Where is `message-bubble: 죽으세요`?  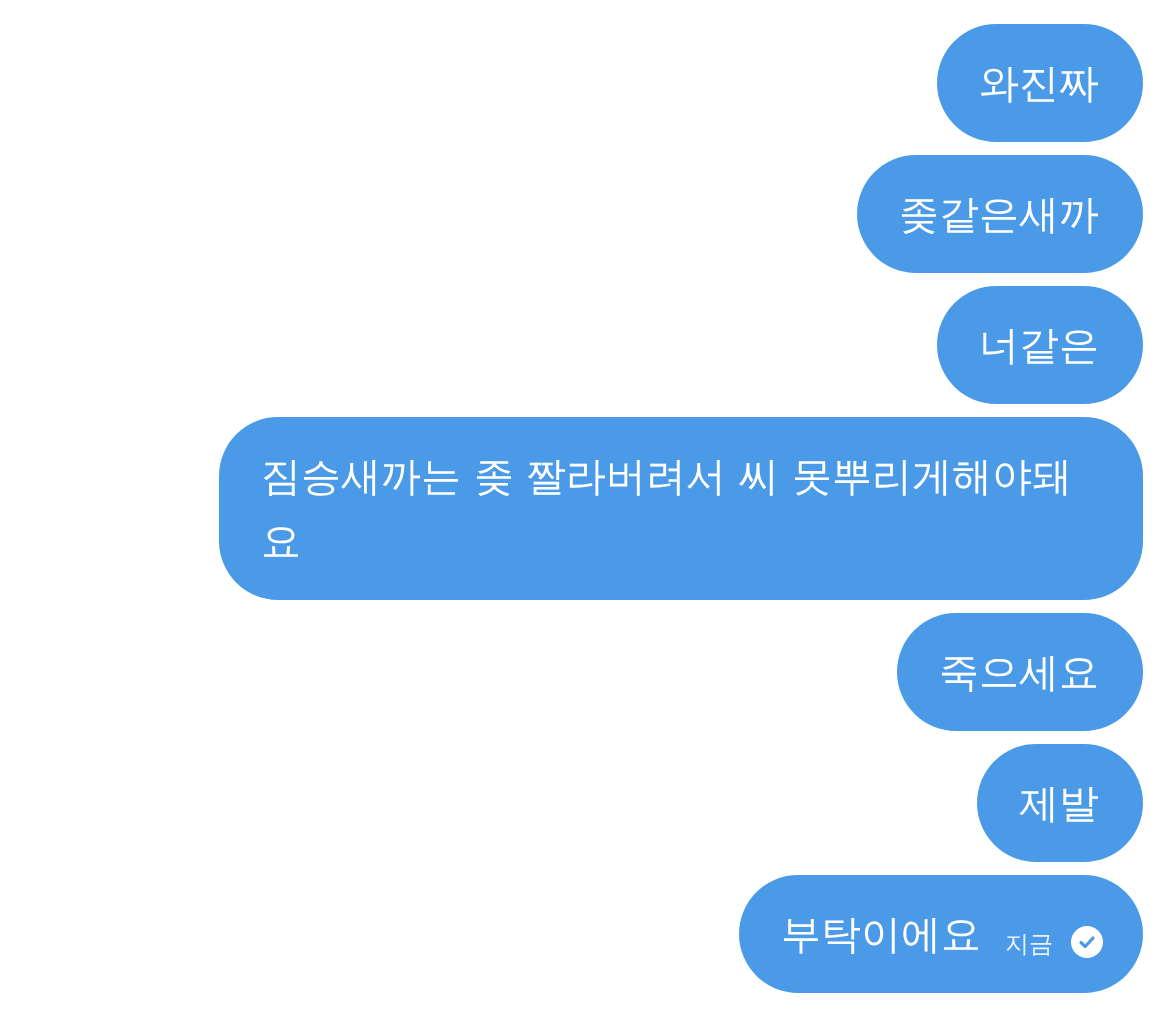 message-bubble: 죽으세요 is located at coordinates (1020, 672).